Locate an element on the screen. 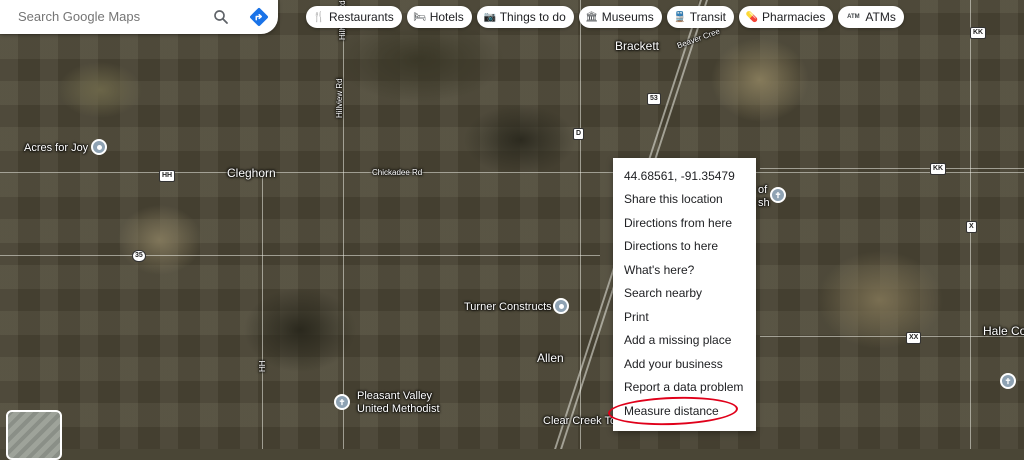  atm-icon: ATM is located at coordinates (853, 17).